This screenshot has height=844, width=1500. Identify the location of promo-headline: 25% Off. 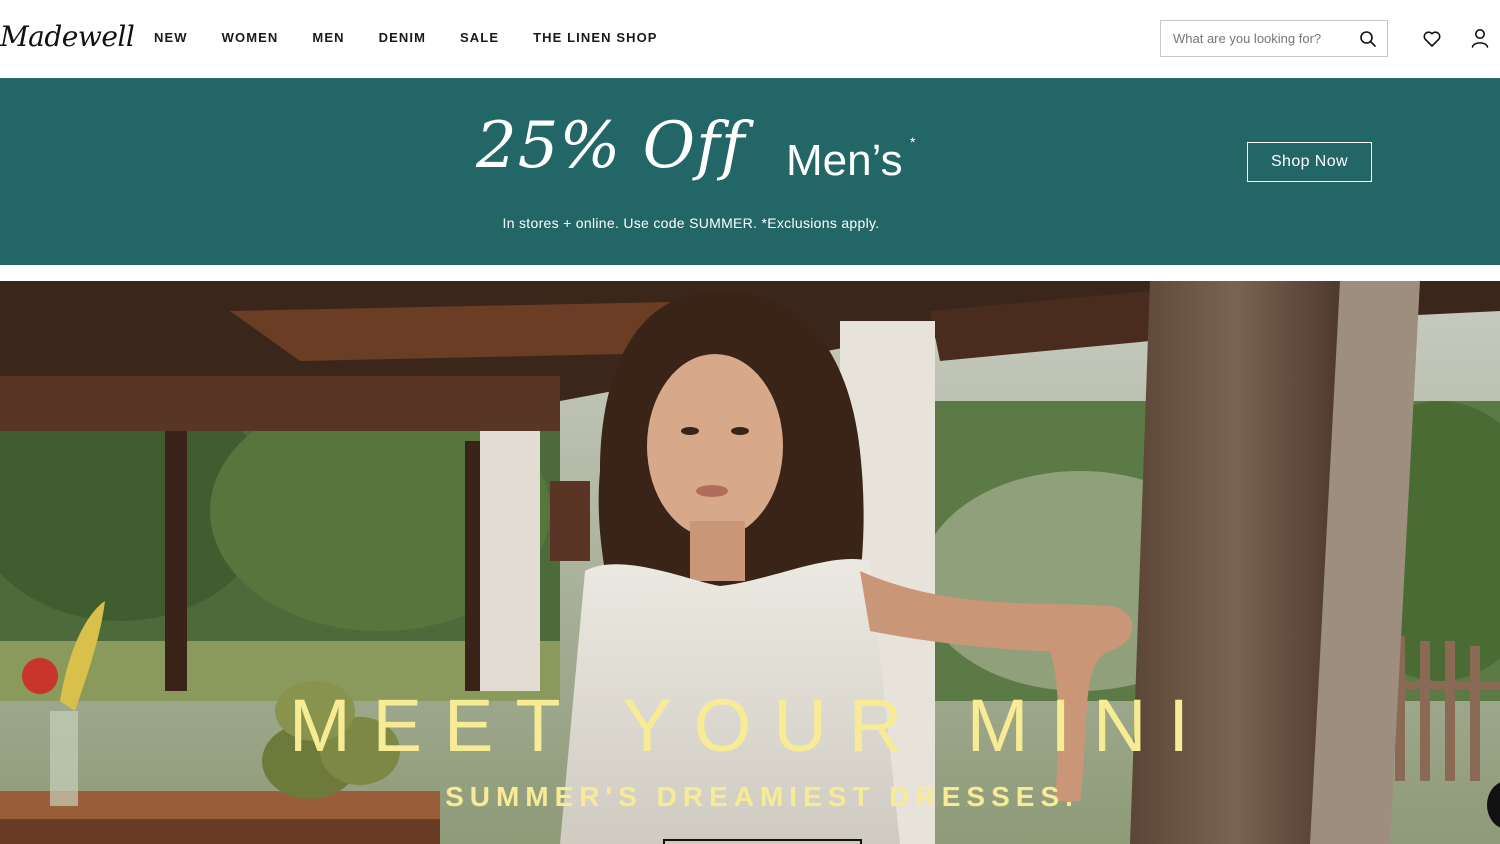
(611, 146).